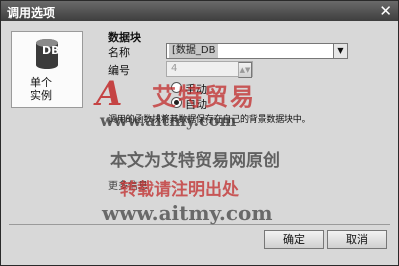  Describe the element at coordinates (51, 50) in the screenshot. I see `db-icon-label: DB` at that location.